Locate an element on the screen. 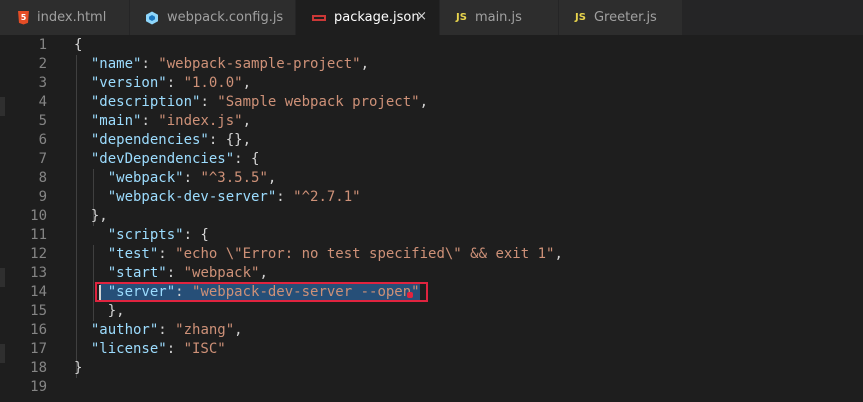 The height and width of the screenshot is (402, 863). json-key: "test" is located at coordinates (133, 254).